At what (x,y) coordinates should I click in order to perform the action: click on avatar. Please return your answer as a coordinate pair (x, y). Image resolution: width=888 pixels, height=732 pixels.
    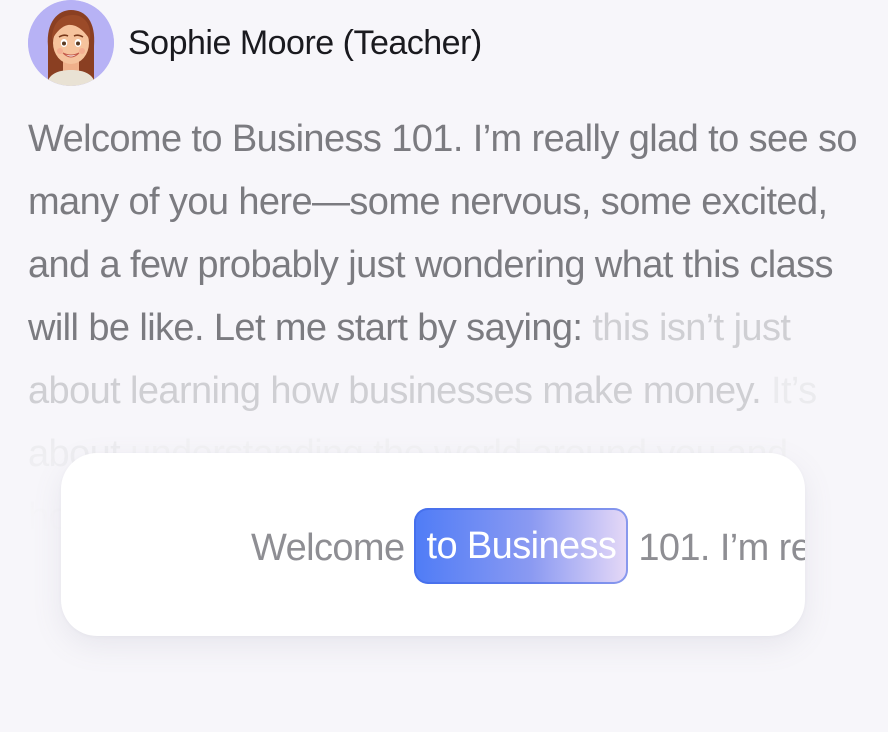
    Looking at the image, I should click on (71, 43).